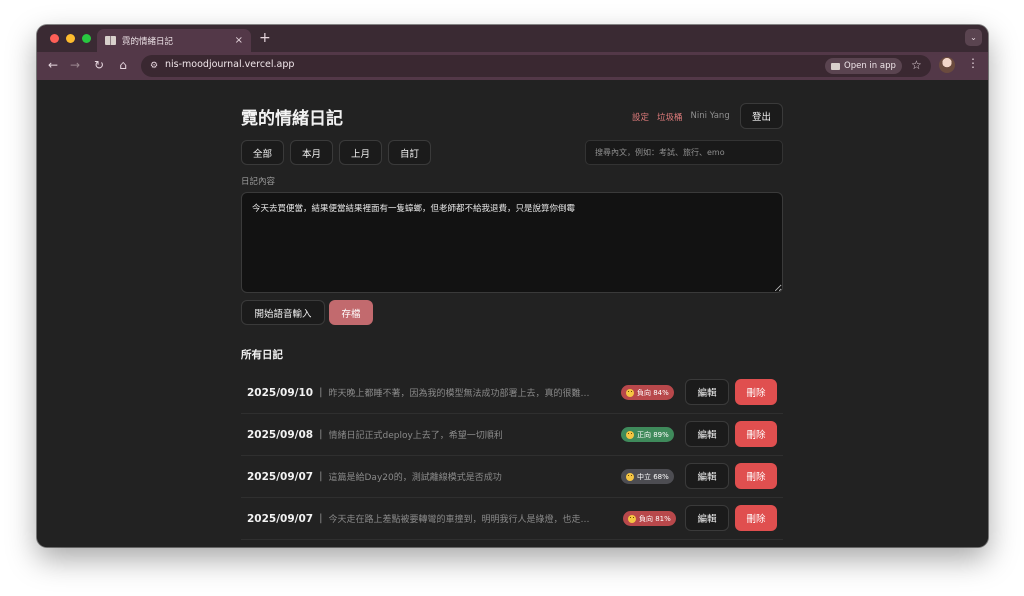 The image size is (1024, 596). What do you see at coordinates (670, 117) in the screenshot?
I see `trash-link: 垃圾桶` at bounding box center [670, 117].